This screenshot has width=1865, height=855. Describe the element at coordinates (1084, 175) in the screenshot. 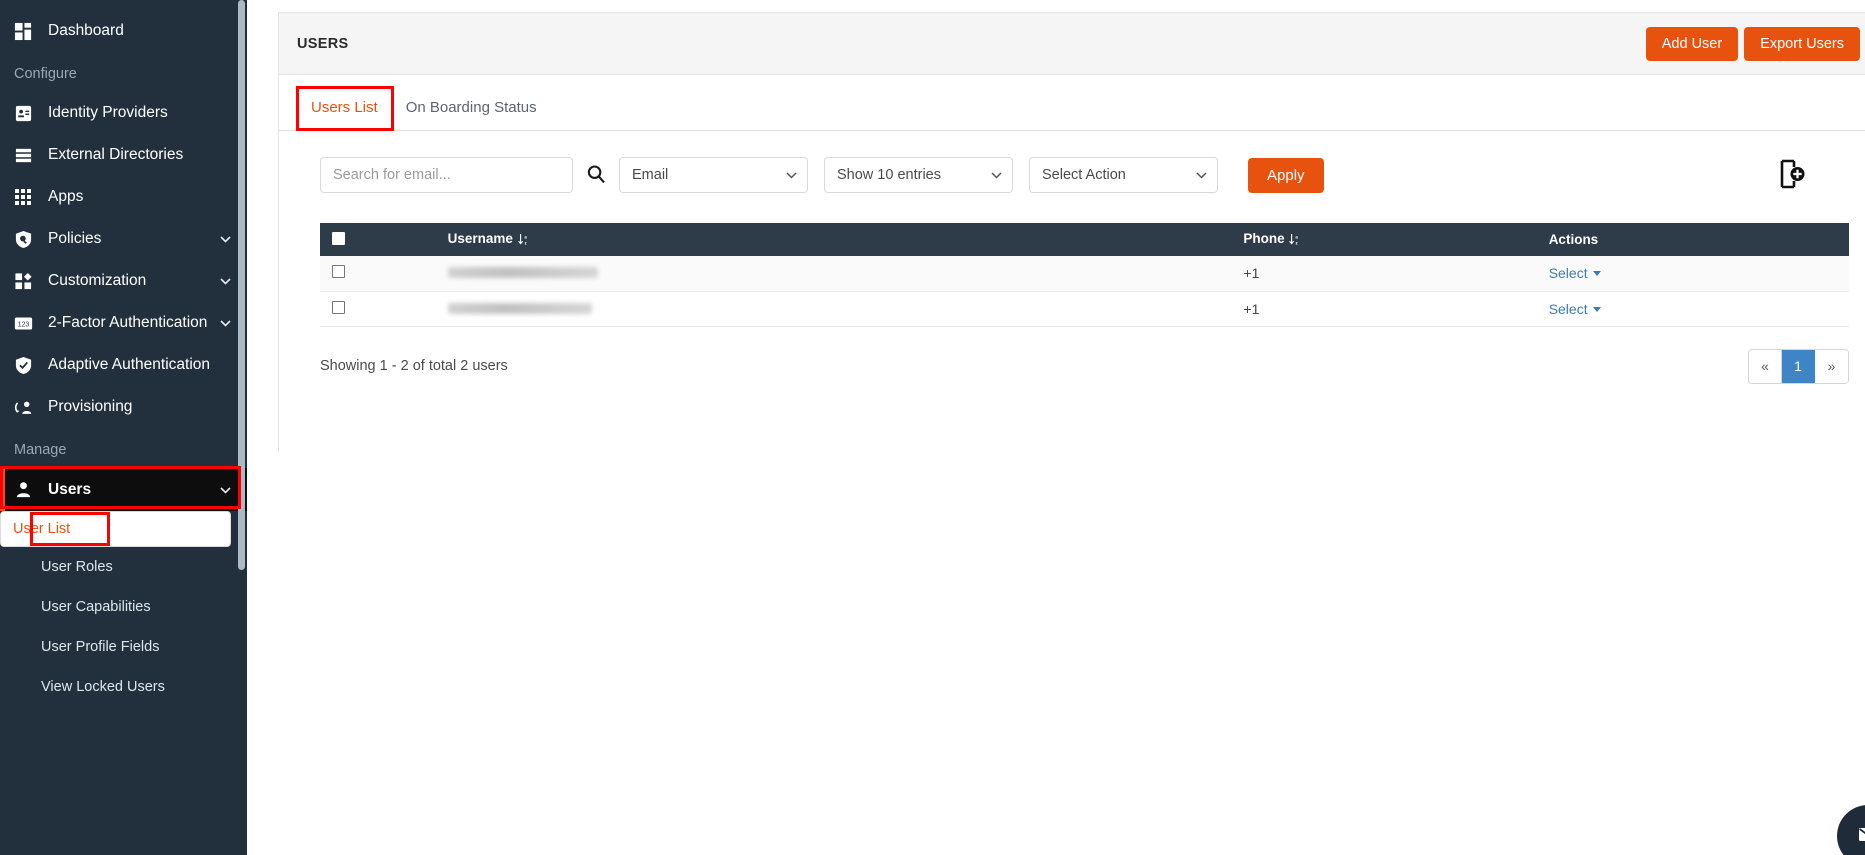

I see `action-select-value: Select Action` at that location.